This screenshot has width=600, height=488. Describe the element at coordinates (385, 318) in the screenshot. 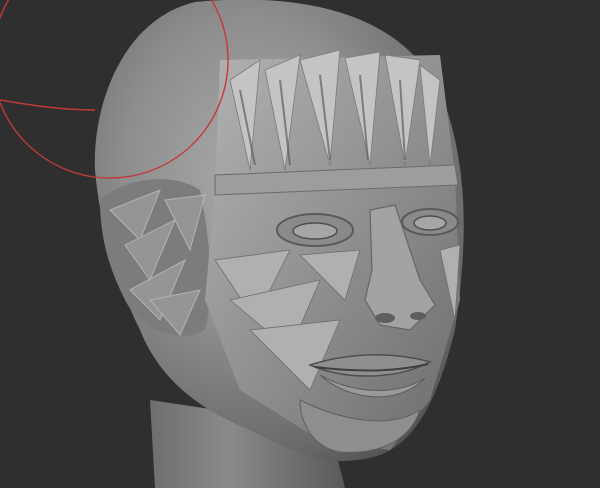

I see `nostril-left` at that location.